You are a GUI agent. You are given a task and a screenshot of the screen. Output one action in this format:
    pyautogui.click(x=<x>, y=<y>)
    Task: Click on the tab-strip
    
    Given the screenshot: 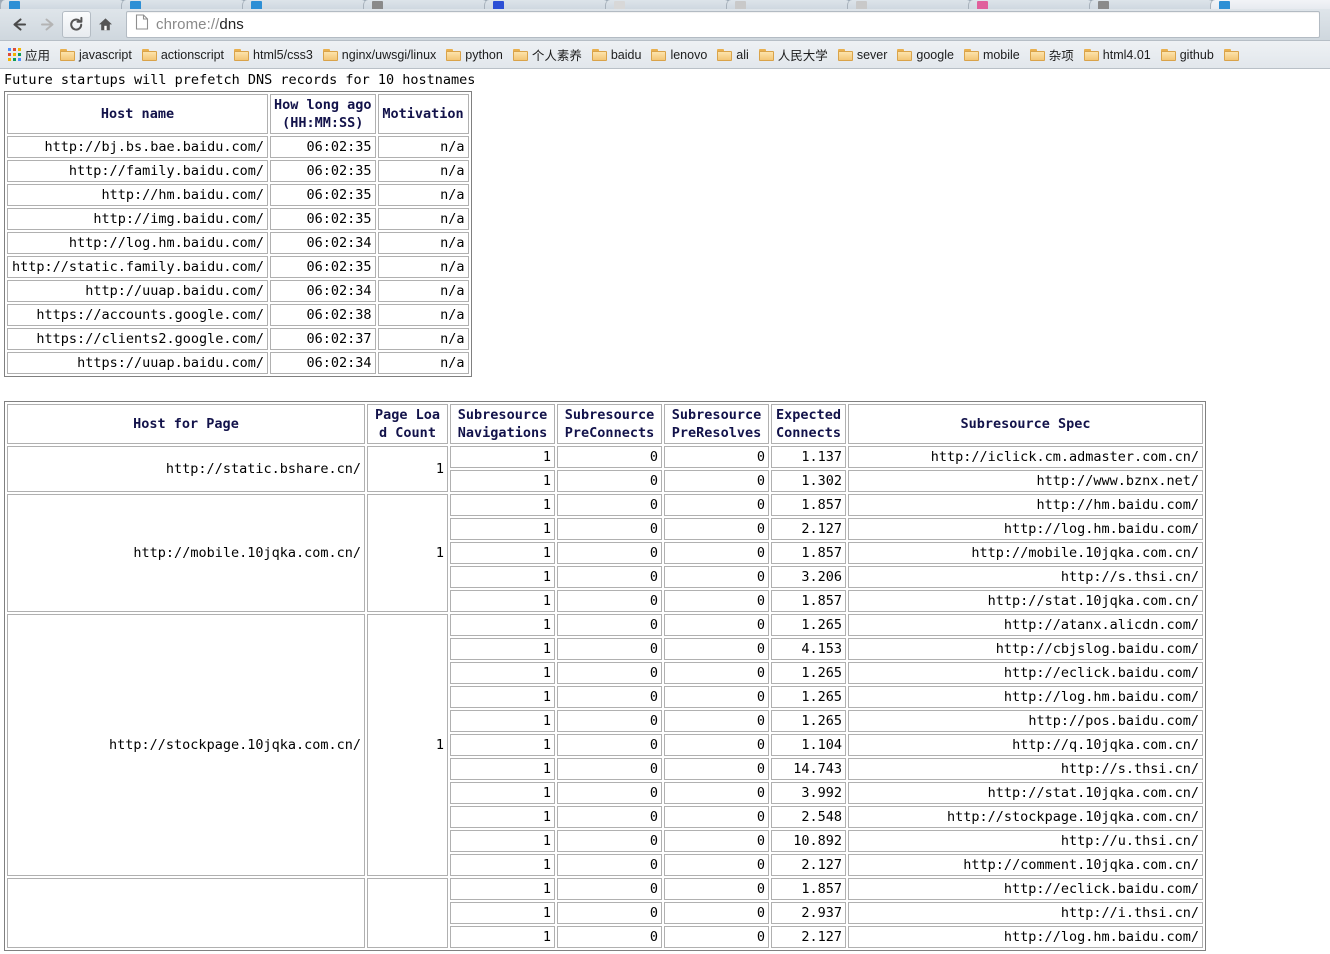 What is the action you would take?
    pyautogui.click(x=665, y=4)
    